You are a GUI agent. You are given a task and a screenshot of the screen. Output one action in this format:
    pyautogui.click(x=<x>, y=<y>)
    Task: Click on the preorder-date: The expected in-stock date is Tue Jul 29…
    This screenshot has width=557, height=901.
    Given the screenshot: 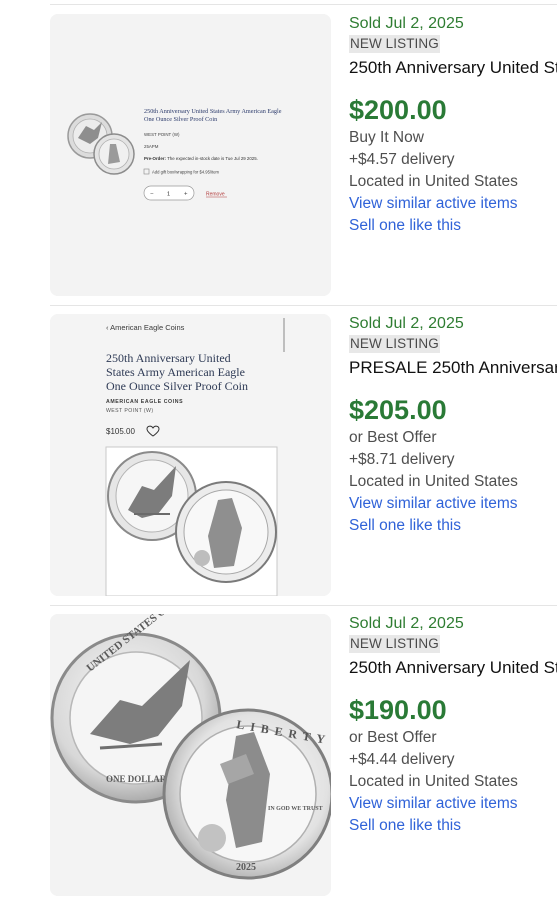 What is the action you would take?
    pyautogui.click(x=212, y=158)
    